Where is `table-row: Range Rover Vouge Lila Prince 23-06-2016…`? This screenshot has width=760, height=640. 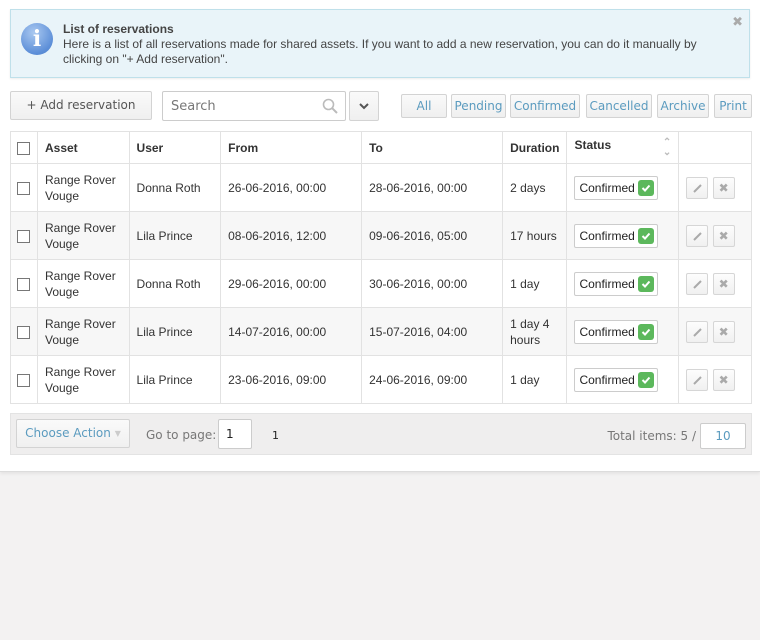
table-row: Range Rover Vouge Lila Prince 23-06-2016… is located at coordinates (381, 379).